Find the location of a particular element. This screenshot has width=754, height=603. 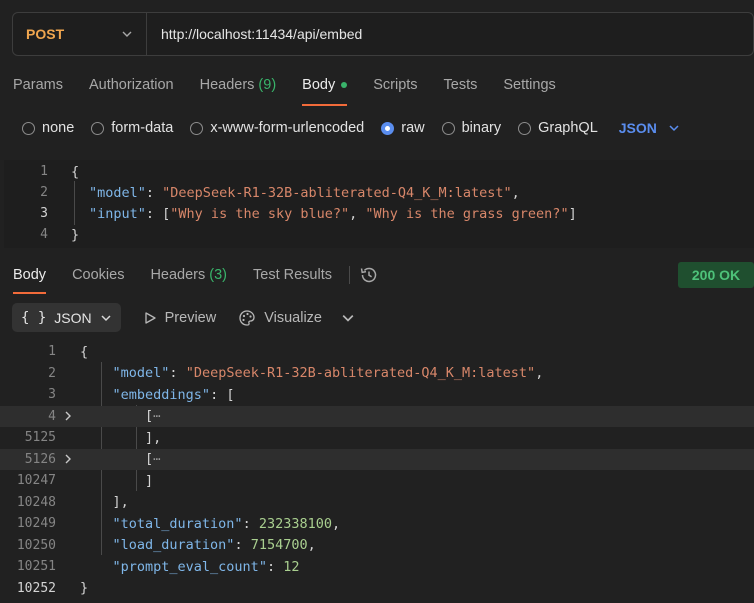

code-line: 5125 ], is located at coordinates (377, 438).